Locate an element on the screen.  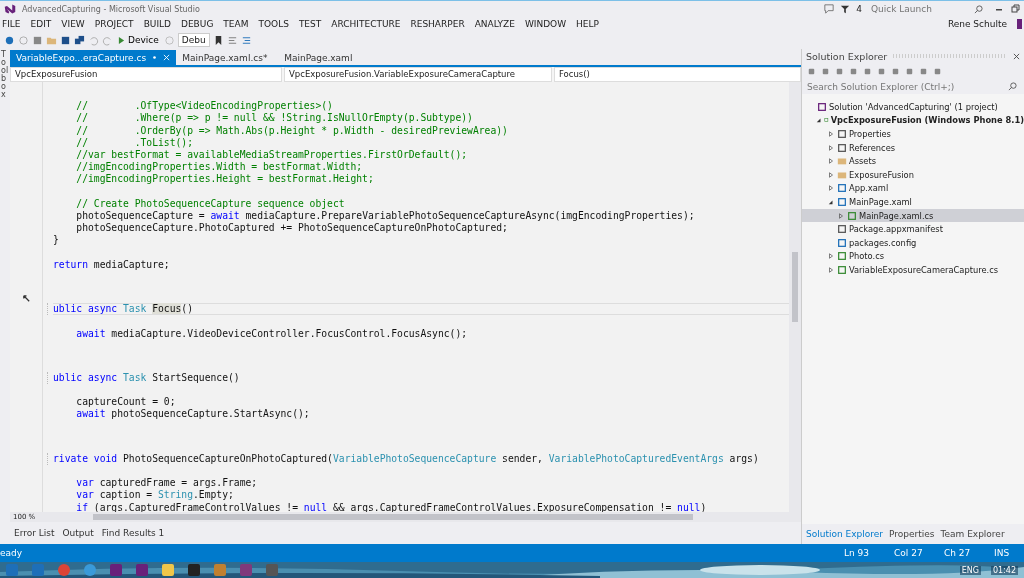
code-line: var caption = String.Empty; is located at coordinates (154, 495).